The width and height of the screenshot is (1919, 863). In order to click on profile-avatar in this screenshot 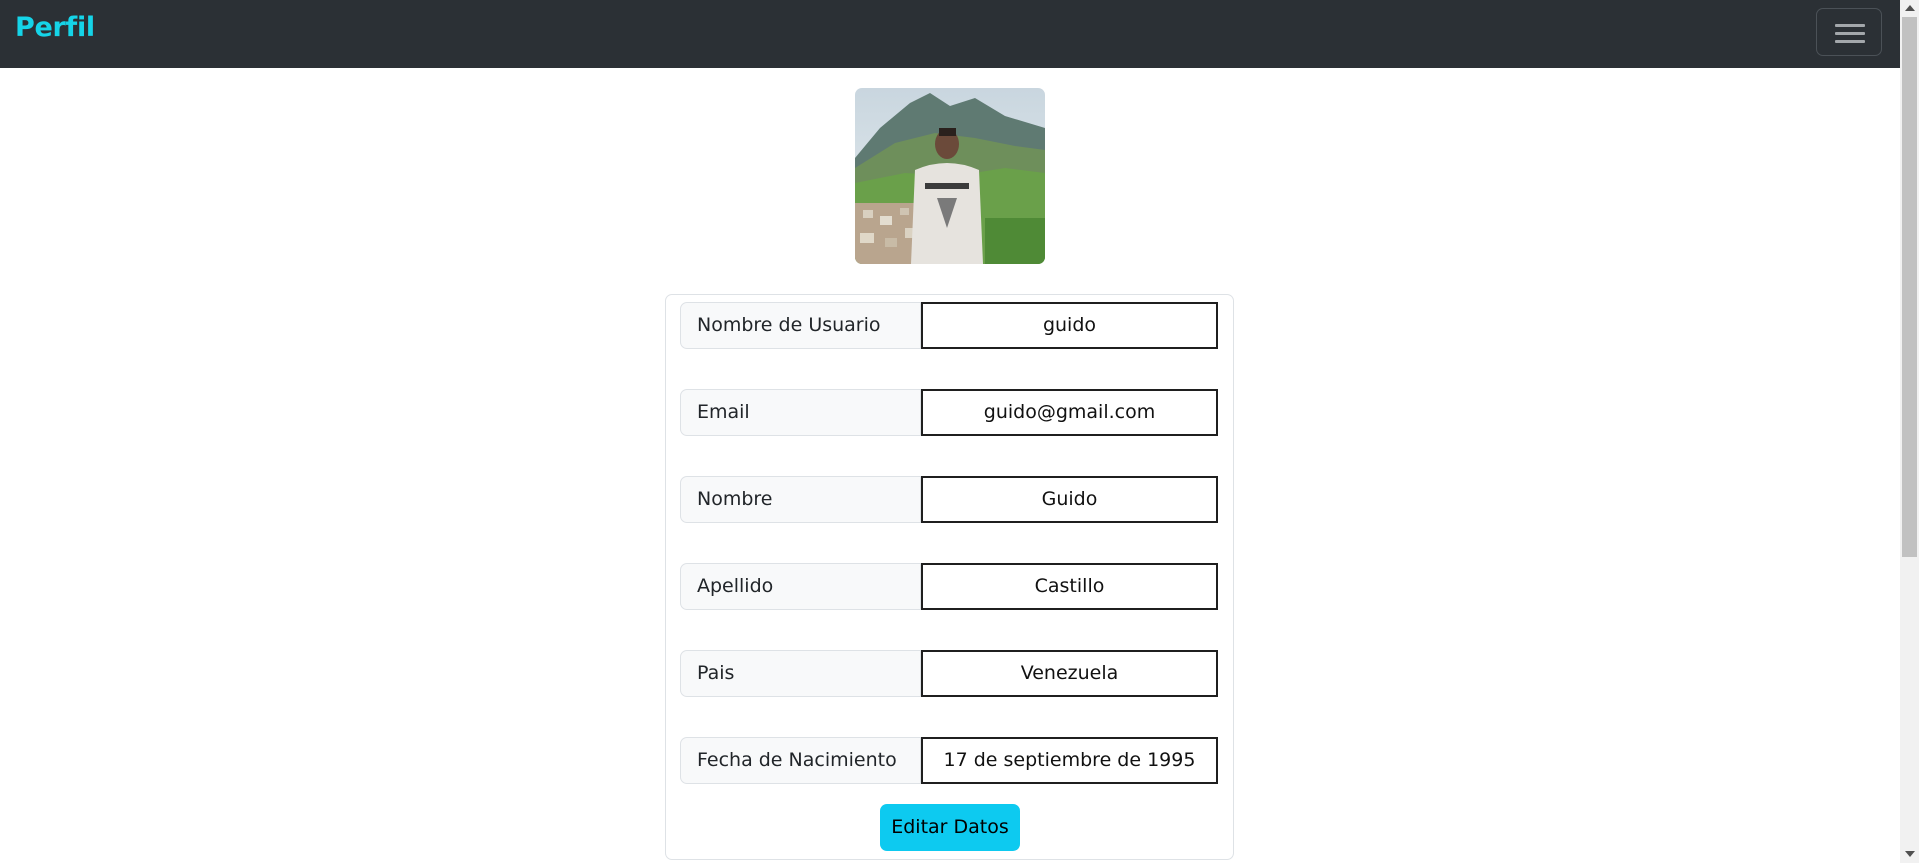, I will do `click(950, 176)`.